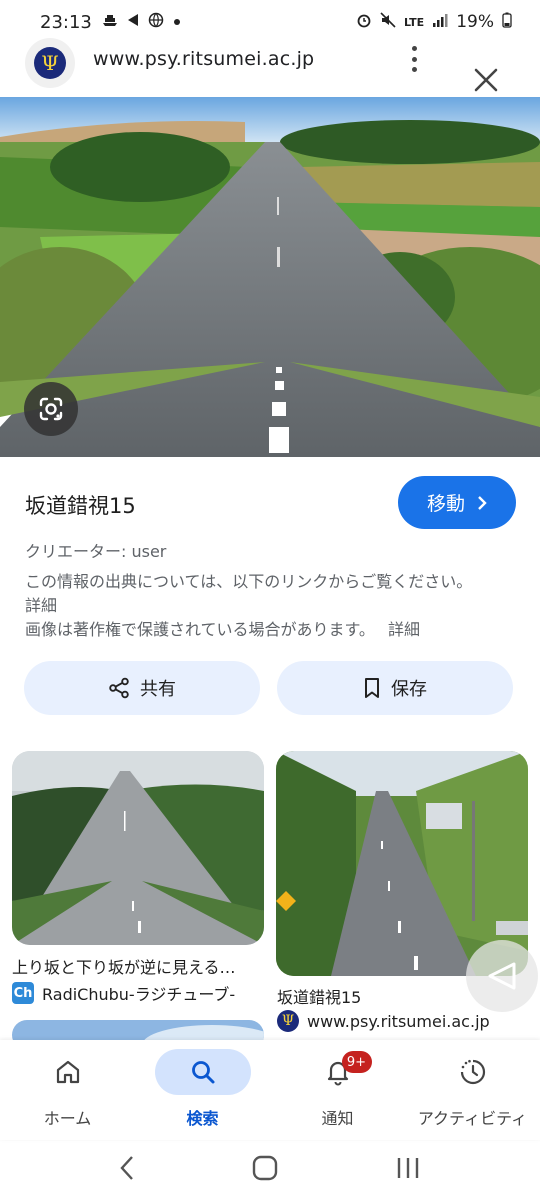  What do you see at coordinates (67, 1118) in the screenshot?
I see `nav-home-label: ホーム` at bounding box center [67, 1118].